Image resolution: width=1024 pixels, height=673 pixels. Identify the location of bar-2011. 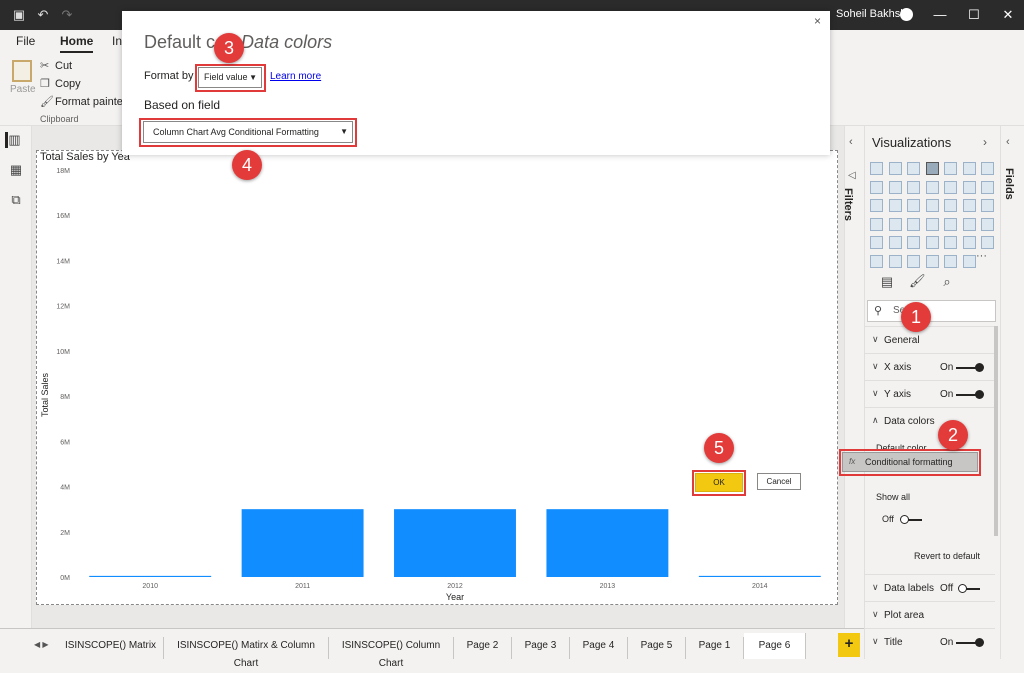
(302, 543).